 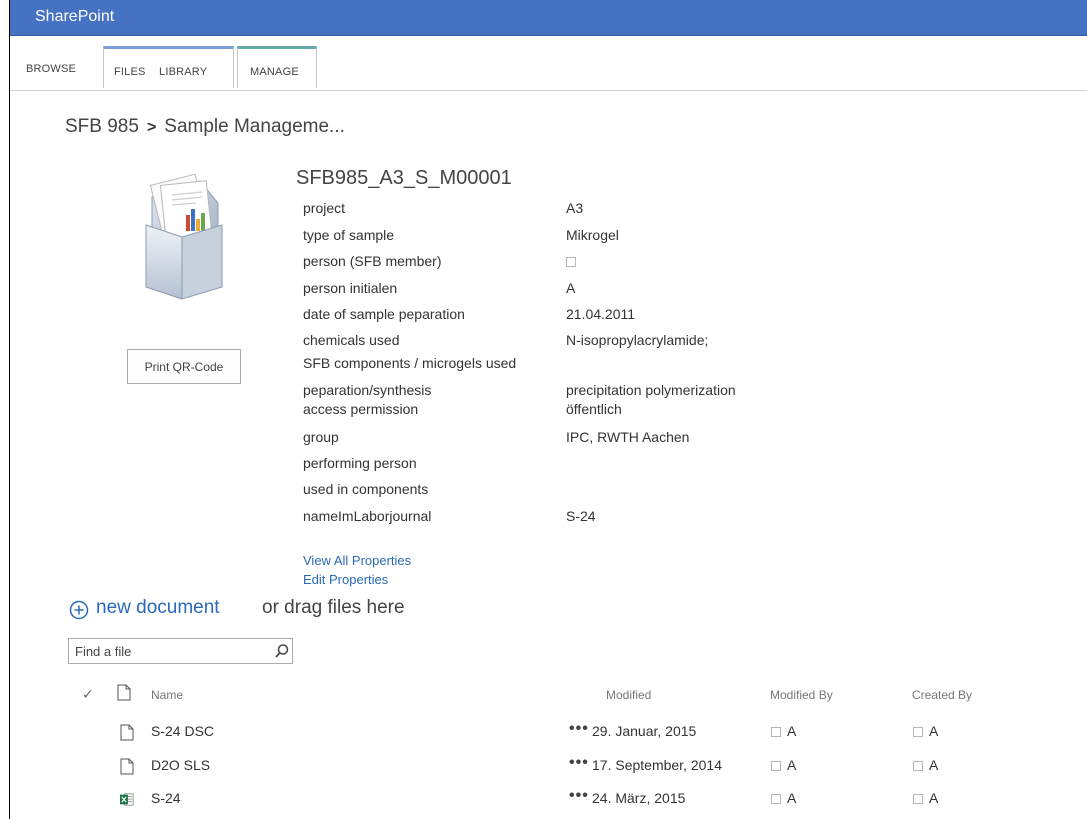 I want to click on table-row: D2O SLS ••• 17. September, 2014 A A, so click(x=573, y=770).